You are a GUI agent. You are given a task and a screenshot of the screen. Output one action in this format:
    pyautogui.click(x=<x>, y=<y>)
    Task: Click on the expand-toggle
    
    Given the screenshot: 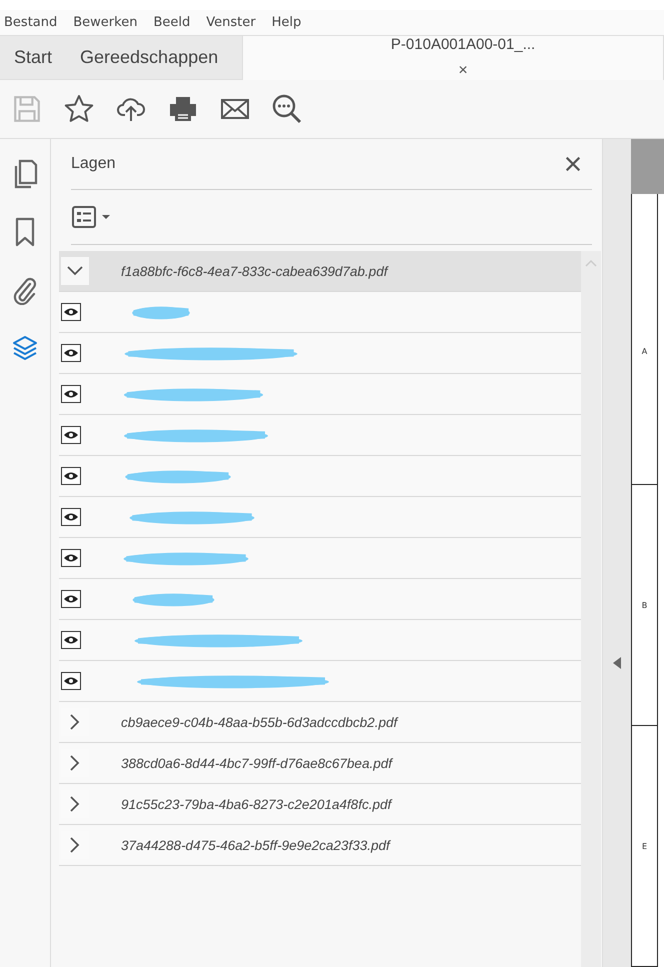 What is the action you would take?
    pyautogui.click(x=75, y=271)
    